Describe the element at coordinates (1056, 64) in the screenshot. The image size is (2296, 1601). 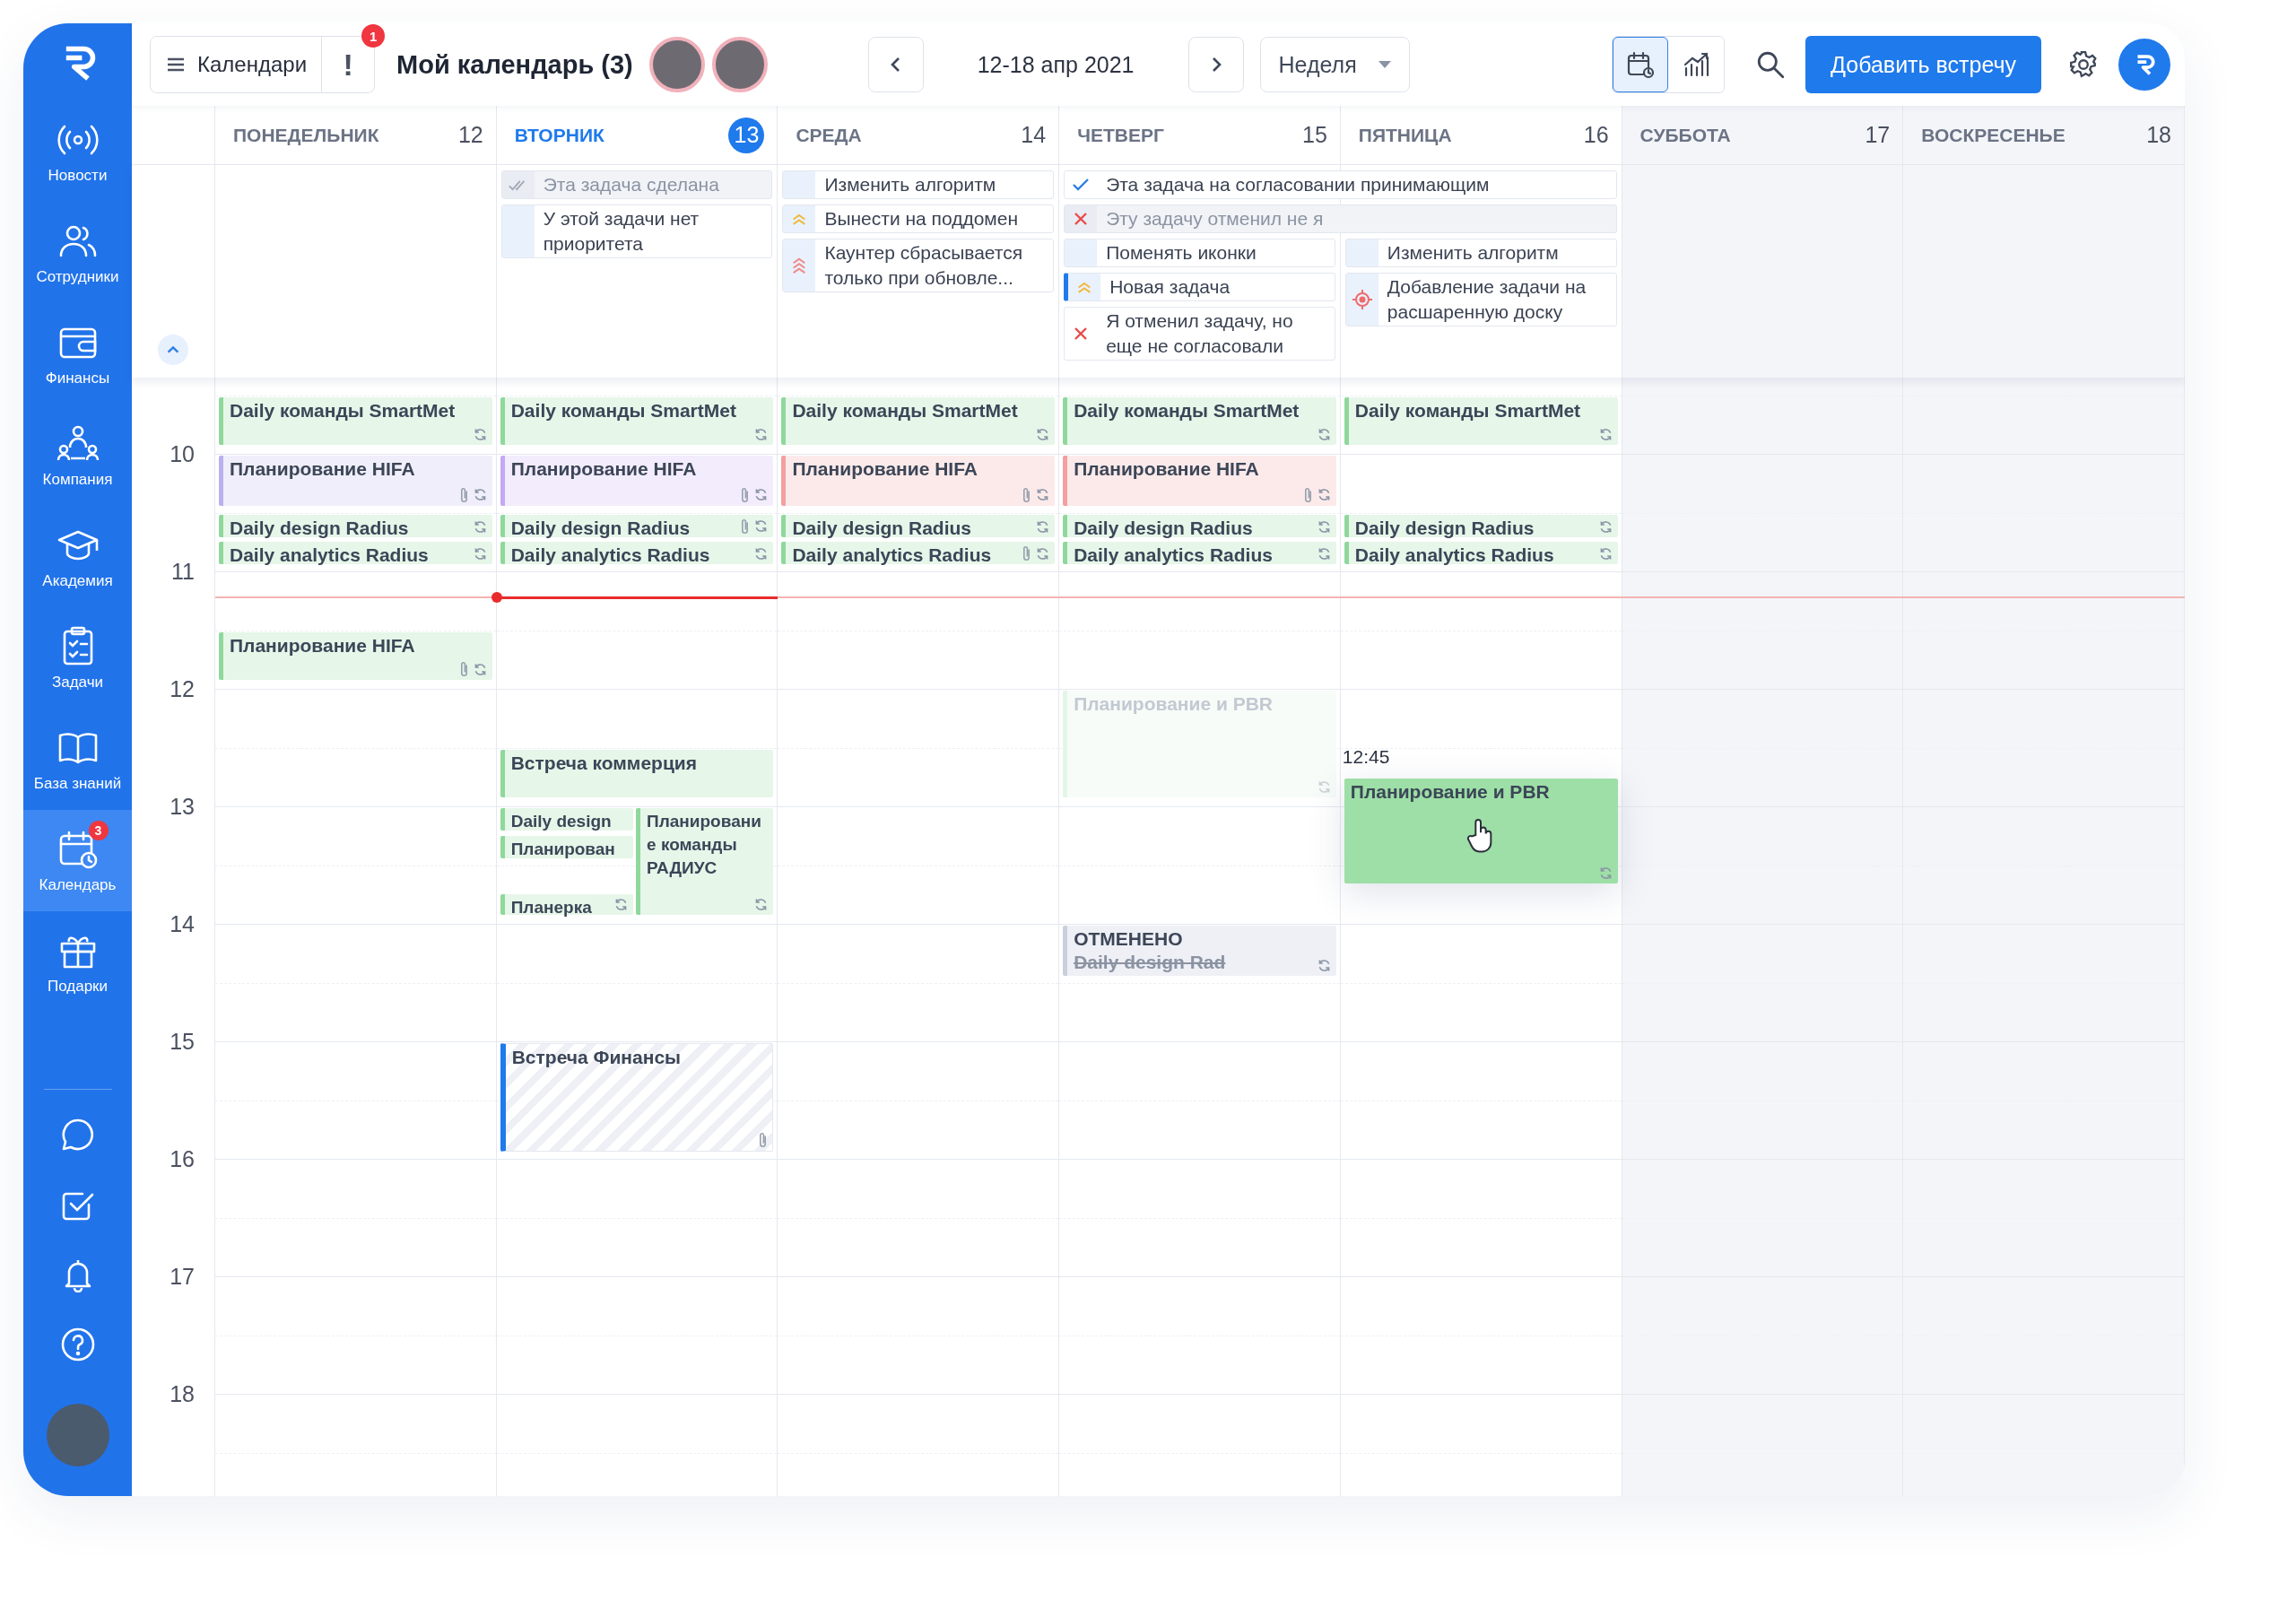
I see `date-range: 12-18 апр 2021` at that location.